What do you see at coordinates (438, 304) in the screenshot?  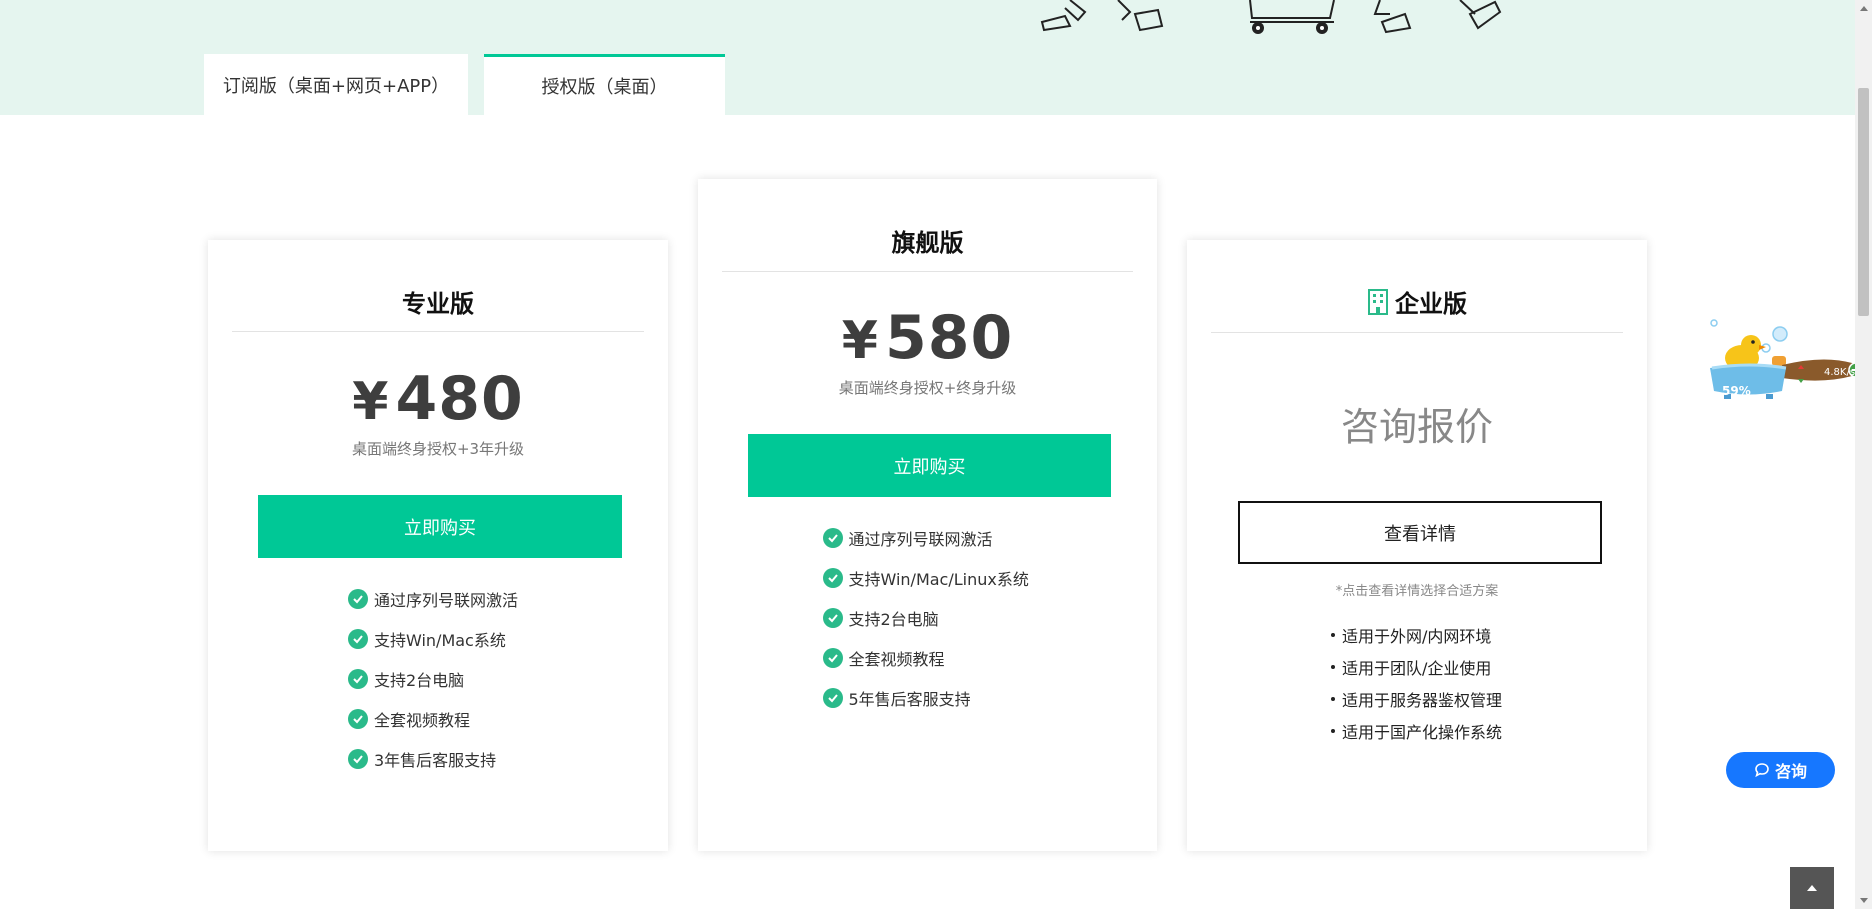 I see `plan-title: 专业版` at bounding box center [438, 304].